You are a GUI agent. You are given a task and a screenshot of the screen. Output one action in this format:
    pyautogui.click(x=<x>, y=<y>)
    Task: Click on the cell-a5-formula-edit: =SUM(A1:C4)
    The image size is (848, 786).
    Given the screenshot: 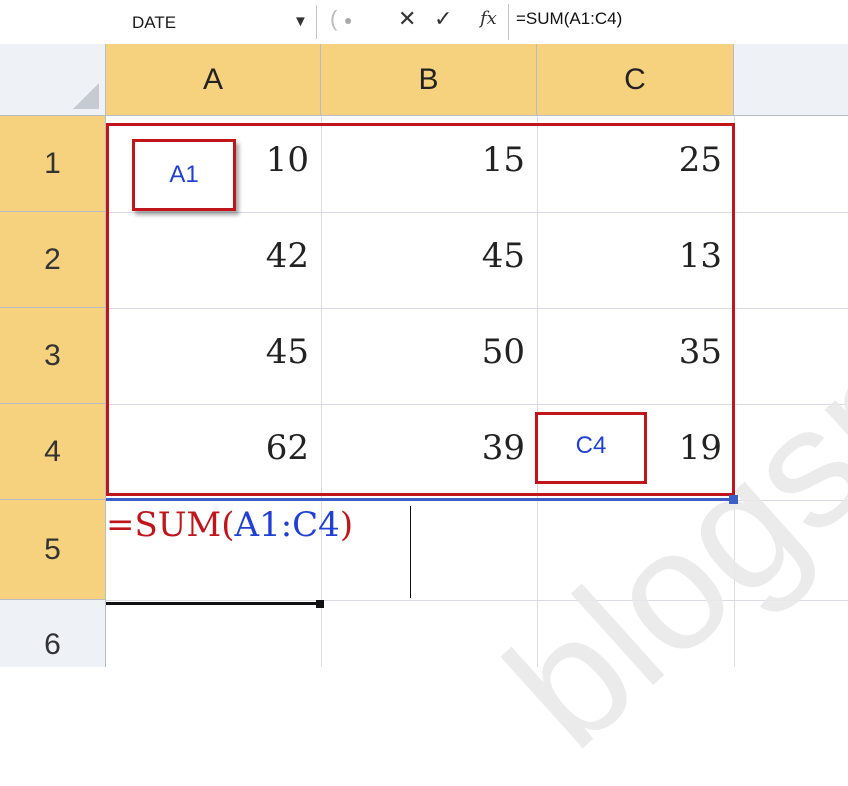 What is the action you would take?
    pyautogui.click(x=229, y=525)
    